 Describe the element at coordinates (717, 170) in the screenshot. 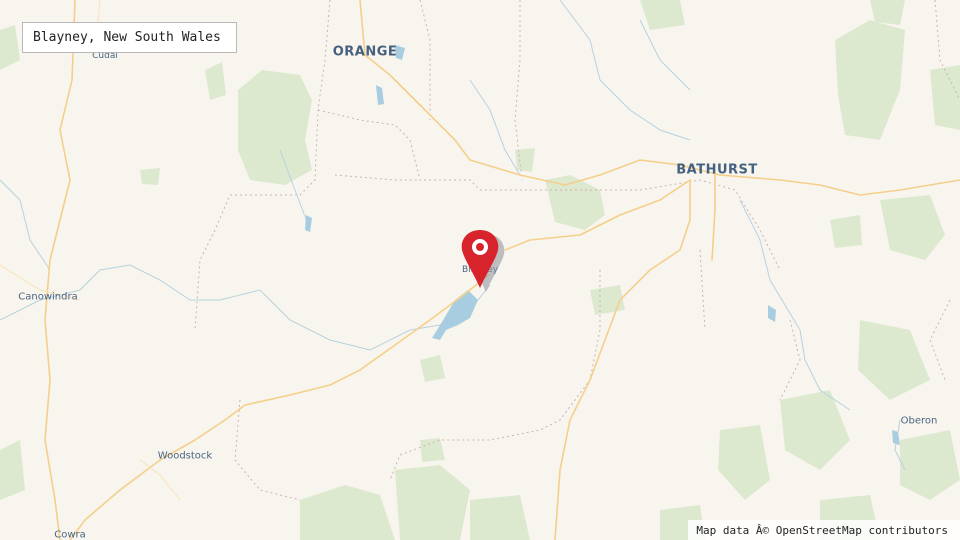

I see `place-label-bathurst: BATHURST` at that location.